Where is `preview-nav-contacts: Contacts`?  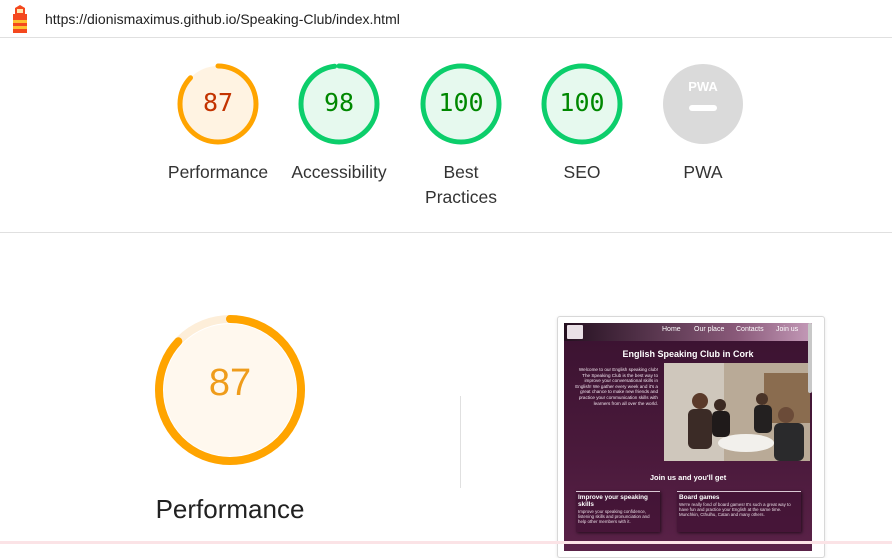 preview-nav-contacts: Contacts is located at coordinates (750, 329).